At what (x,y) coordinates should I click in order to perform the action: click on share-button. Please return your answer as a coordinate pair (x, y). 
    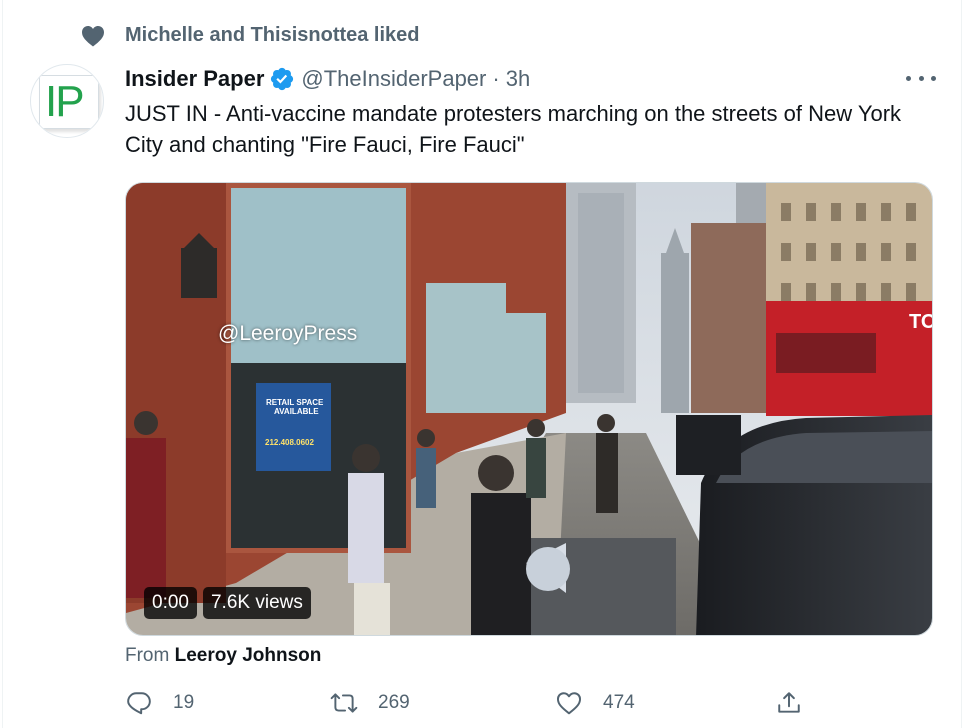
    Looking at the image, I should click on (789, 703).